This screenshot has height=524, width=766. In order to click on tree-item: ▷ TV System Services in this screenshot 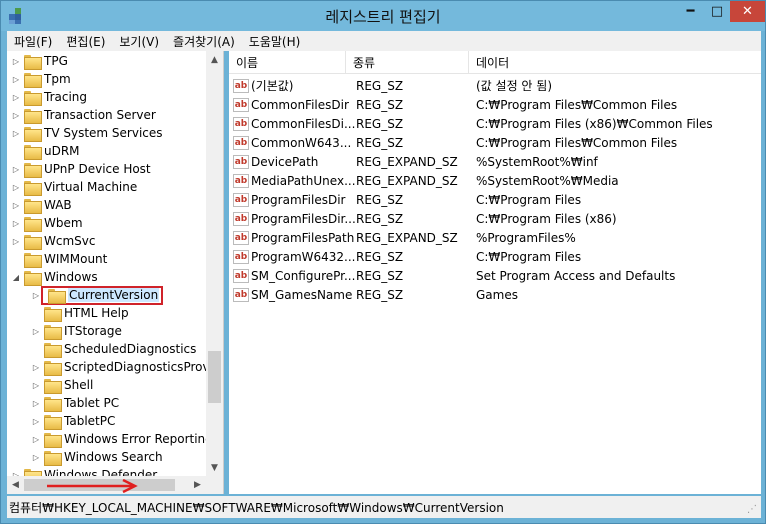, I will do `click(87, 133)`.